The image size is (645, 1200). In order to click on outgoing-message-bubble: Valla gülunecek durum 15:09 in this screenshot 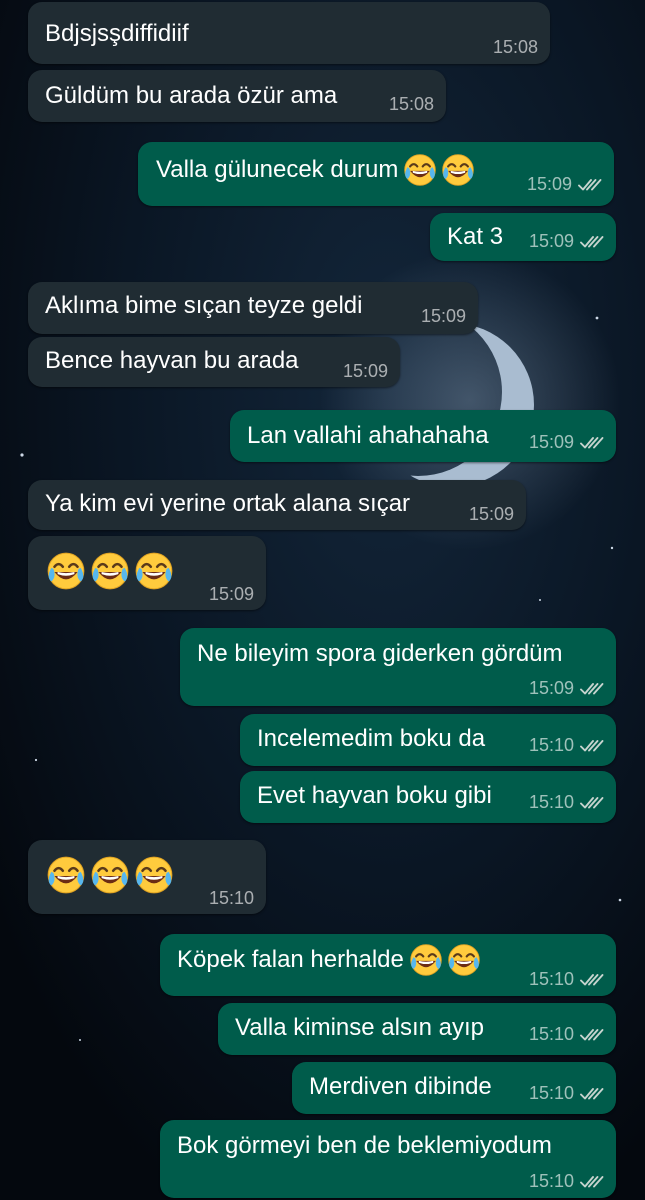, I will do `click(376, 174)`.